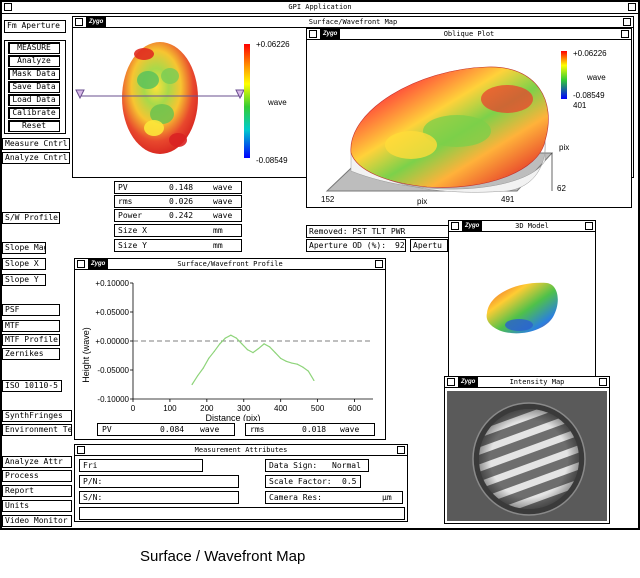  What do you see at coordinates (132, 245) in the screenshot?
I see `stat-label: Size Y` at bounding box center [132, 245].